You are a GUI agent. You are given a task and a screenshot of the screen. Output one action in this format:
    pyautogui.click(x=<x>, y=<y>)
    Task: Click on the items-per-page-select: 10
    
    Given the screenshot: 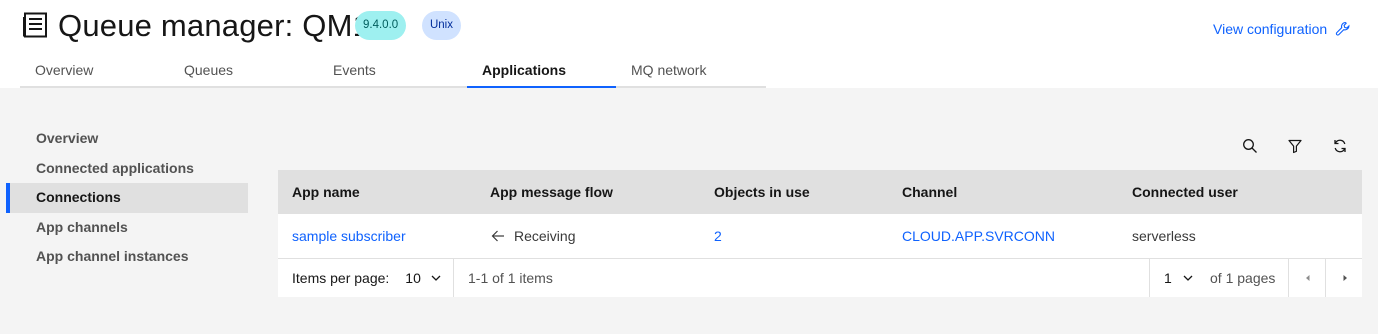 What is the action you would take?
    pyautogui.click(x=423, y=278)
    